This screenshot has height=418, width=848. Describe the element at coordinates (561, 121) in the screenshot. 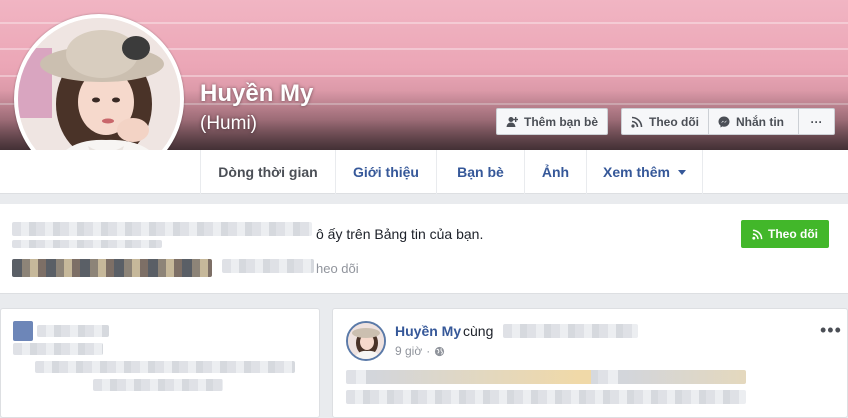

I see `add-friend-label: Thêm bạn bè` at that location.